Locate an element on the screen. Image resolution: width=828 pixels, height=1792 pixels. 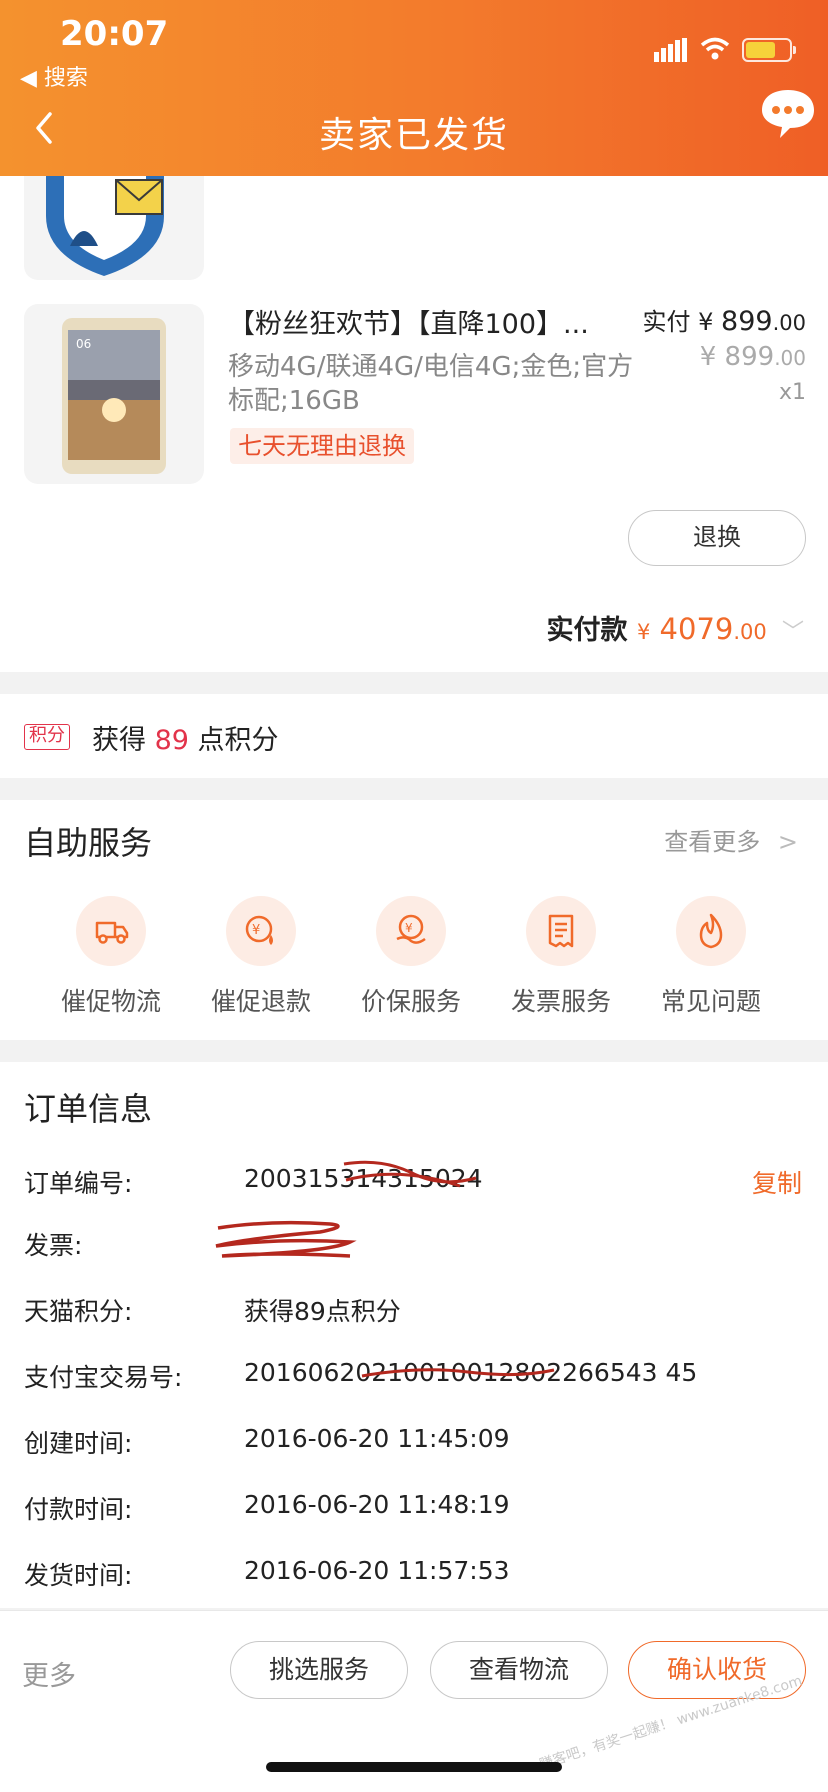
service-label: 常见问题 is located at coordinates (710, 1001).